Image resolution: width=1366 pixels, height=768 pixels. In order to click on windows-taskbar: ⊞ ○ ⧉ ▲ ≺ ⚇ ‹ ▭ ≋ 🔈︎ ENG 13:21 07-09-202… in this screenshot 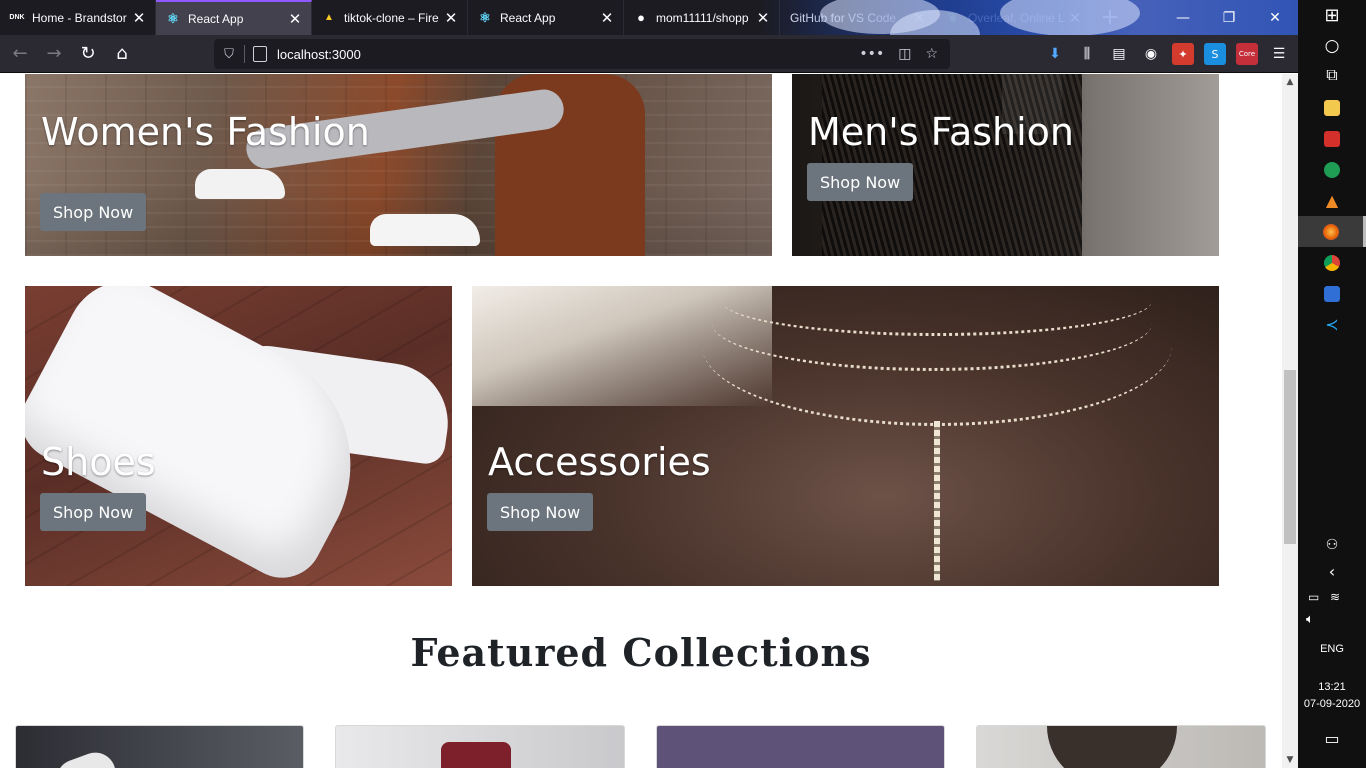, I will do `click(1332, 384)`.